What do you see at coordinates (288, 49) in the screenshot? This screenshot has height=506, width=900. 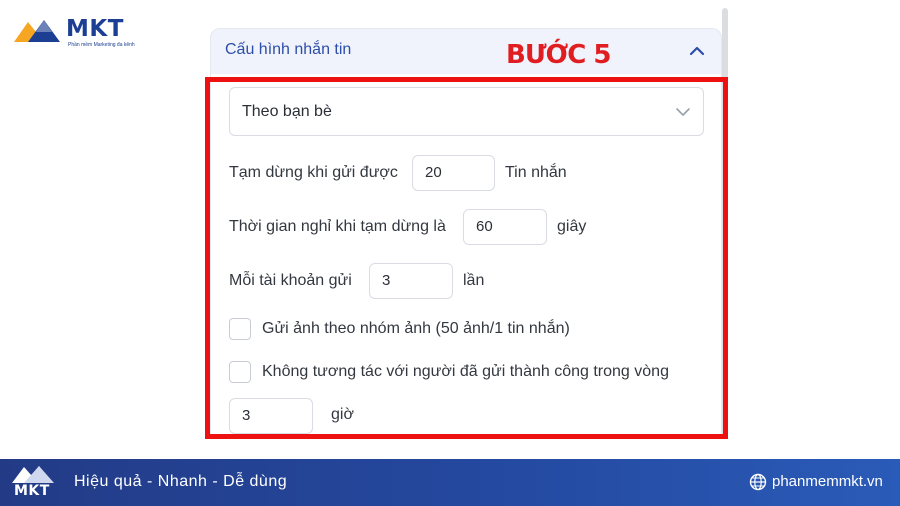 I see `panel-title: Cấu hình nhắn tin` at bounding box center [288, 49].